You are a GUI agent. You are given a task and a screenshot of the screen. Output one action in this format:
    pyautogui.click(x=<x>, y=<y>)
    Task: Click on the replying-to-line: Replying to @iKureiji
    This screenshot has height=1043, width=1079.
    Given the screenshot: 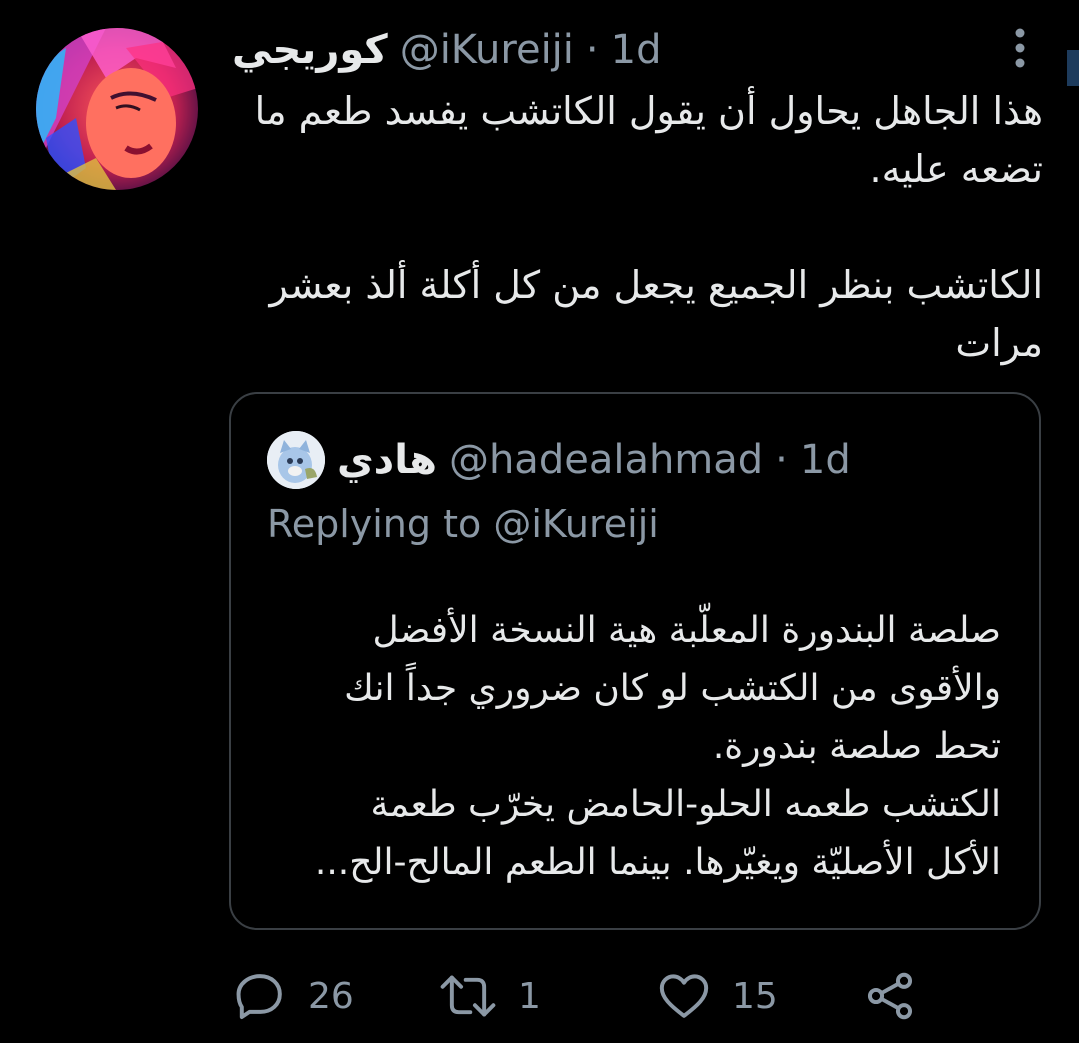 What is the action you would take?
    pyautogui.click(x=463, y=524)
    